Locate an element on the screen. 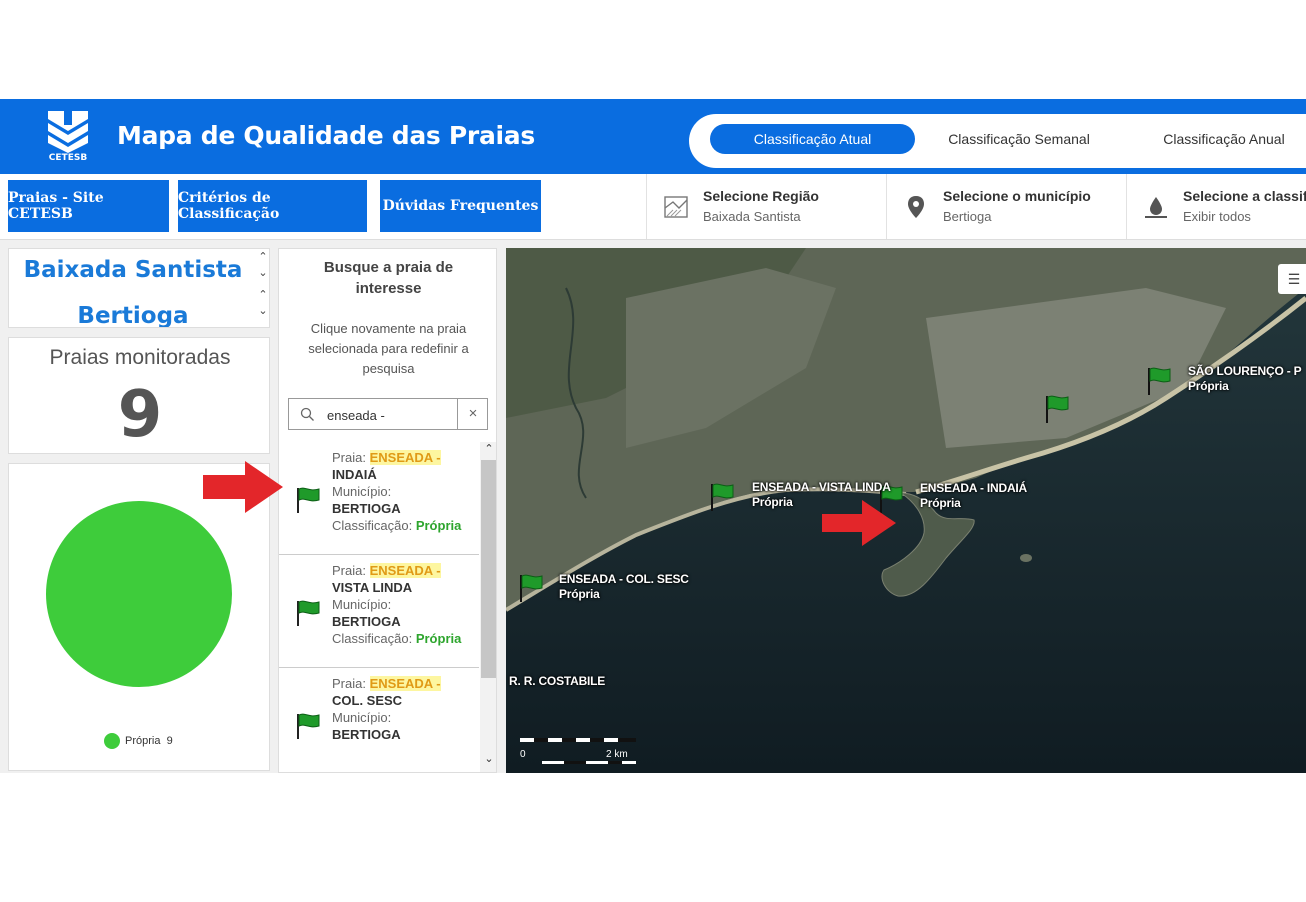 The image size is (1306, 902). list-icon: ☰ is located at coordinates (1292, 279).